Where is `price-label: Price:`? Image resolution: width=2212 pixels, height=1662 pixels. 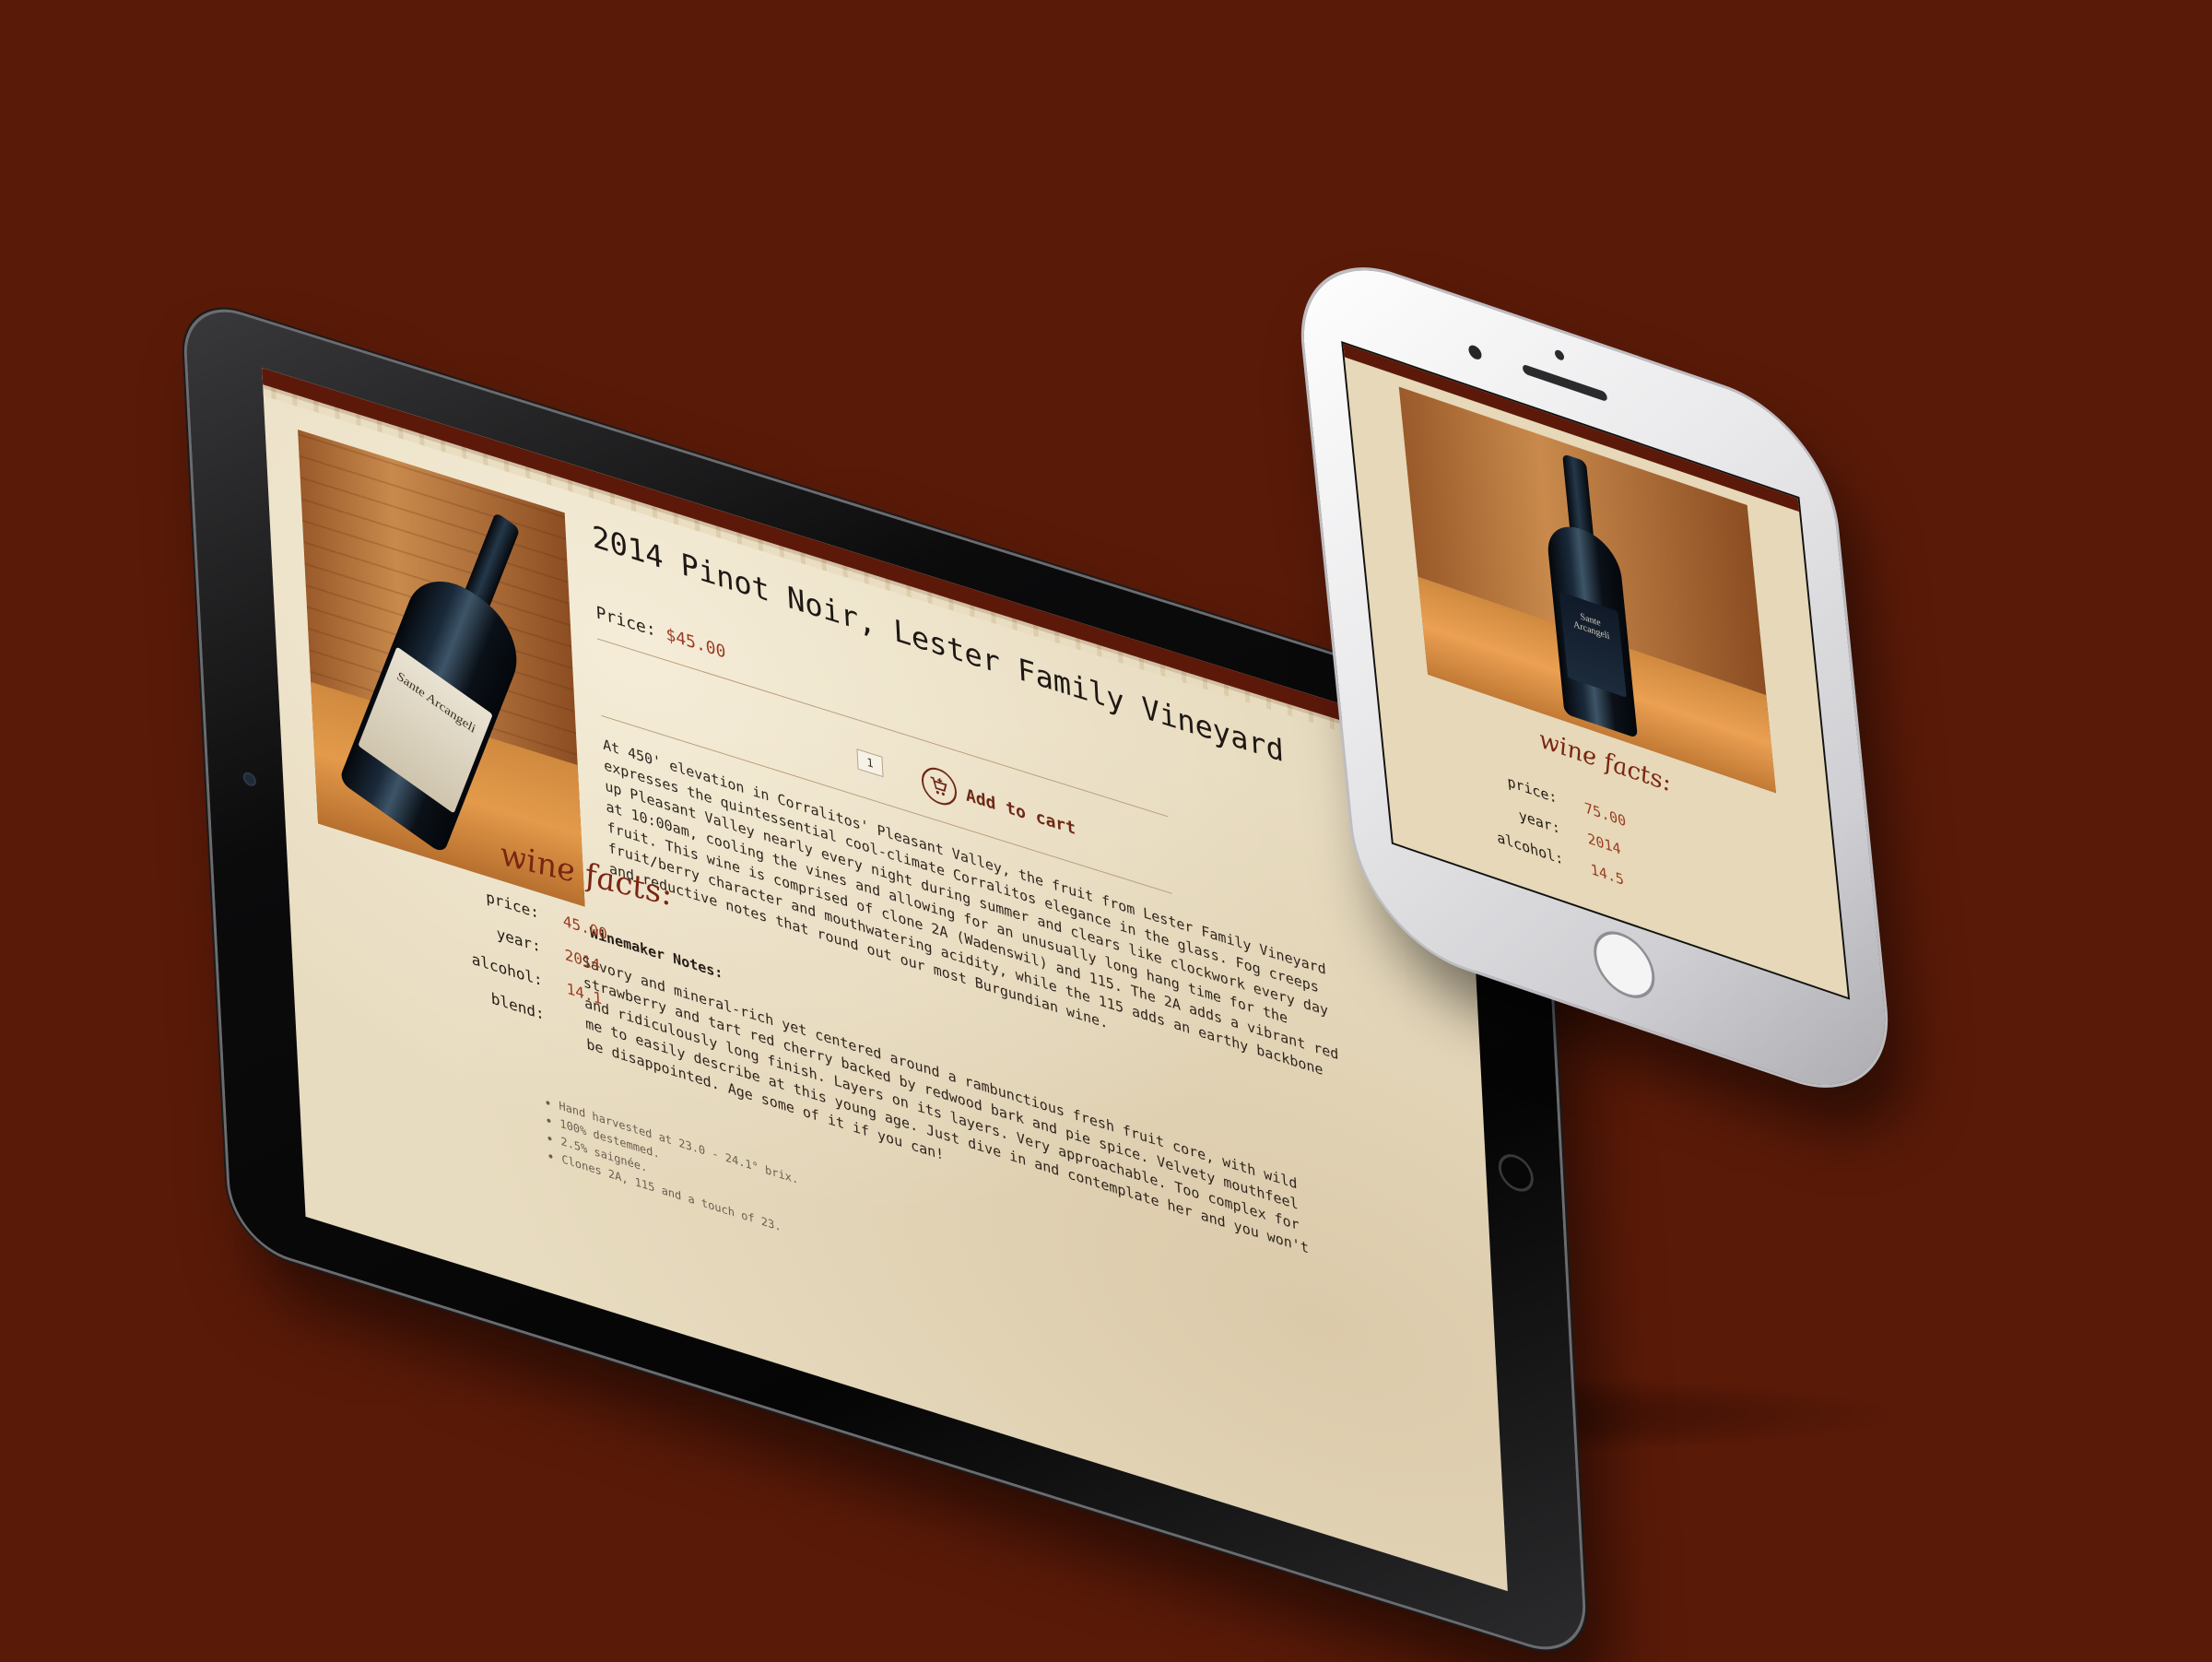
price-label: Price: is located at coordinates (626, 622).